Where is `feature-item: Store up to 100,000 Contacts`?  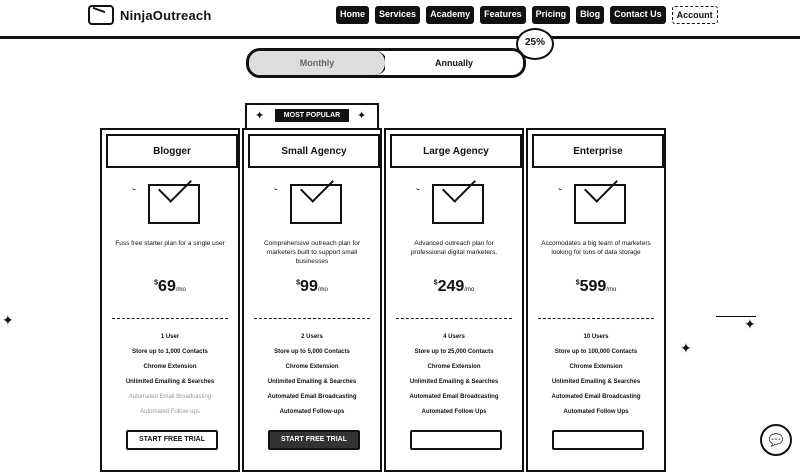 feature-item: Store up to 100,000 Contacts is located at coordinates (596, 352).